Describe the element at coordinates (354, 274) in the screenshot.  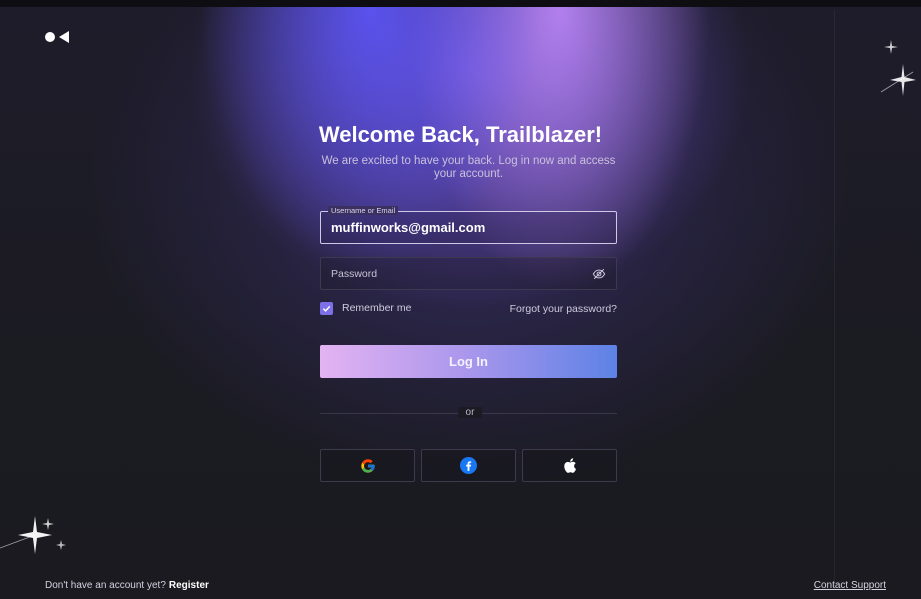
I see `password-placeholder: Password` at that location.